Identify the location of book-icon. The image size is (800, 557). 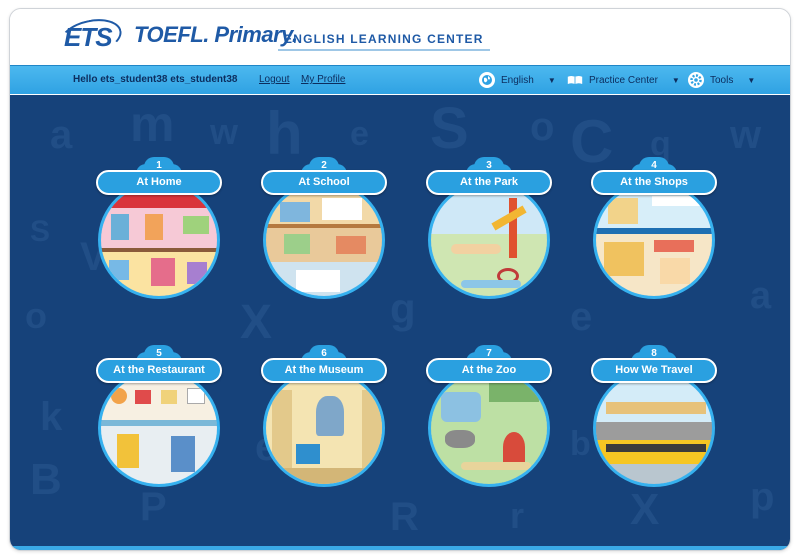
(575, 80).